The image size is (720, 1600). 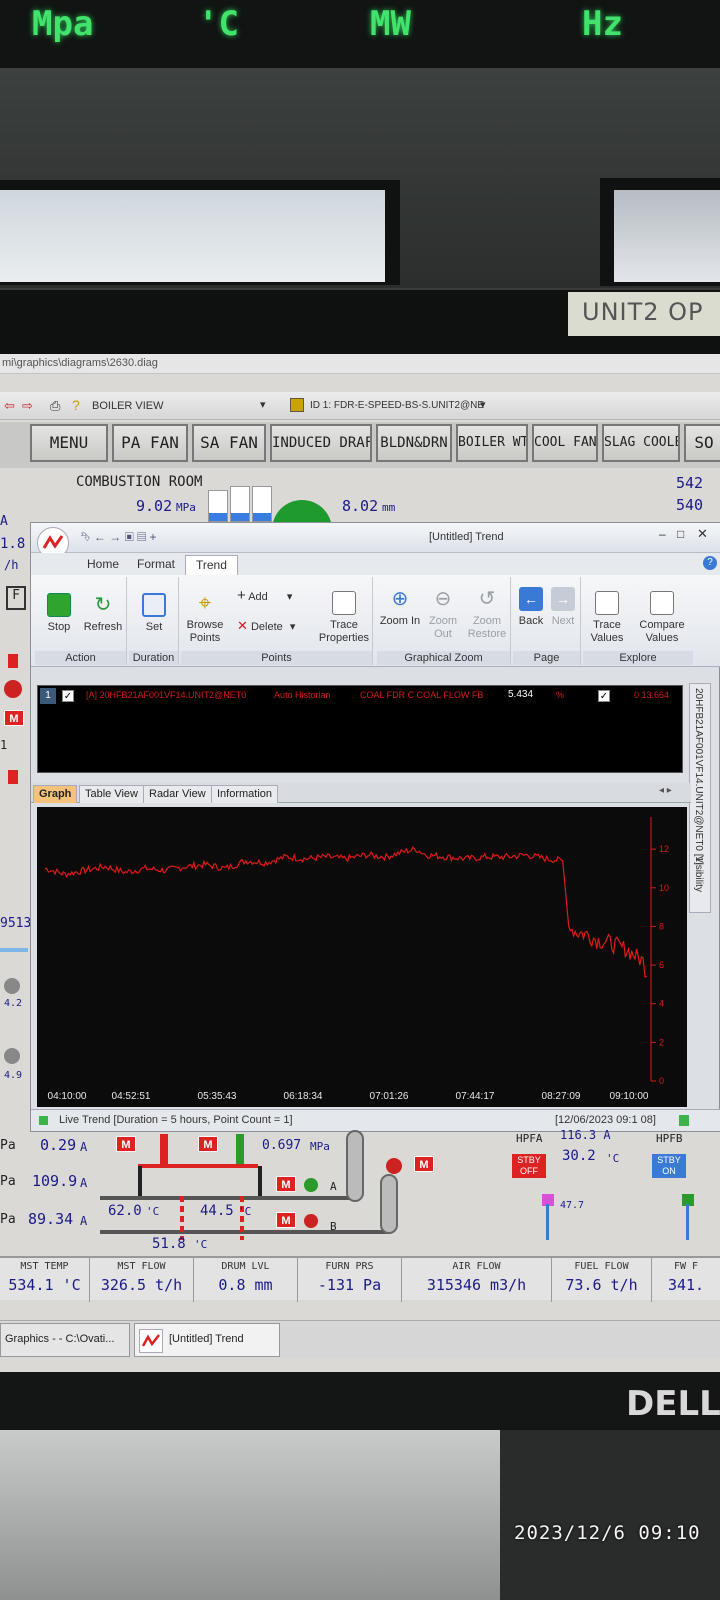 What do you see at coordinates (414, 443) in the screenshot?
I see `nav-bldn-drn-button: BLDN&DRN` at bounding box center [414, 443].